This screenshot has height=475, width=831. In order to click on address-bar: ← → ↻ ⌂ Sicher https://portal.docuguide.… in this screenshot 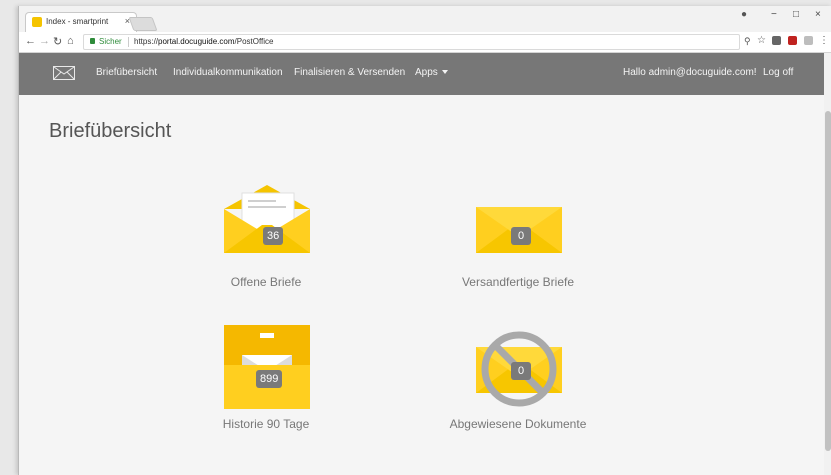, I will do `click(425, 42)`.